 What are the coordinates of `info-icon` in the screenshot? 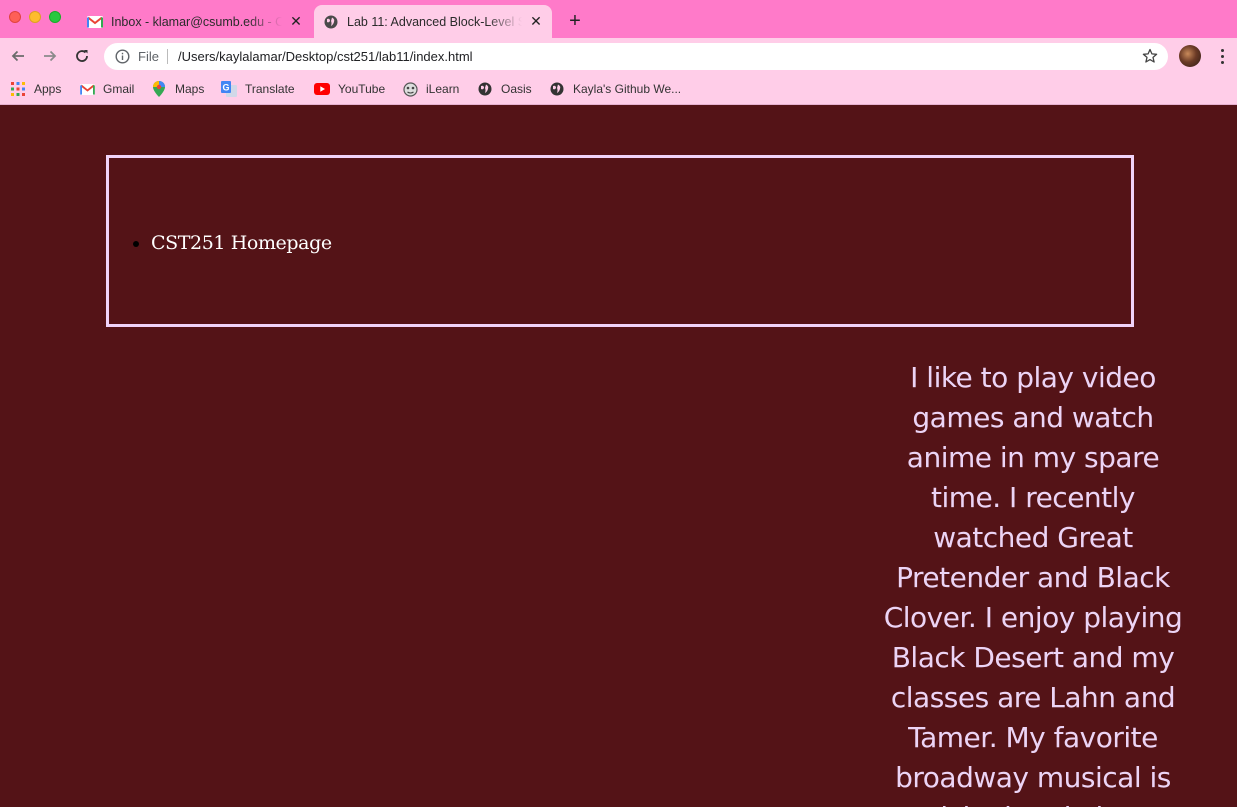 It's located at (122, 56).